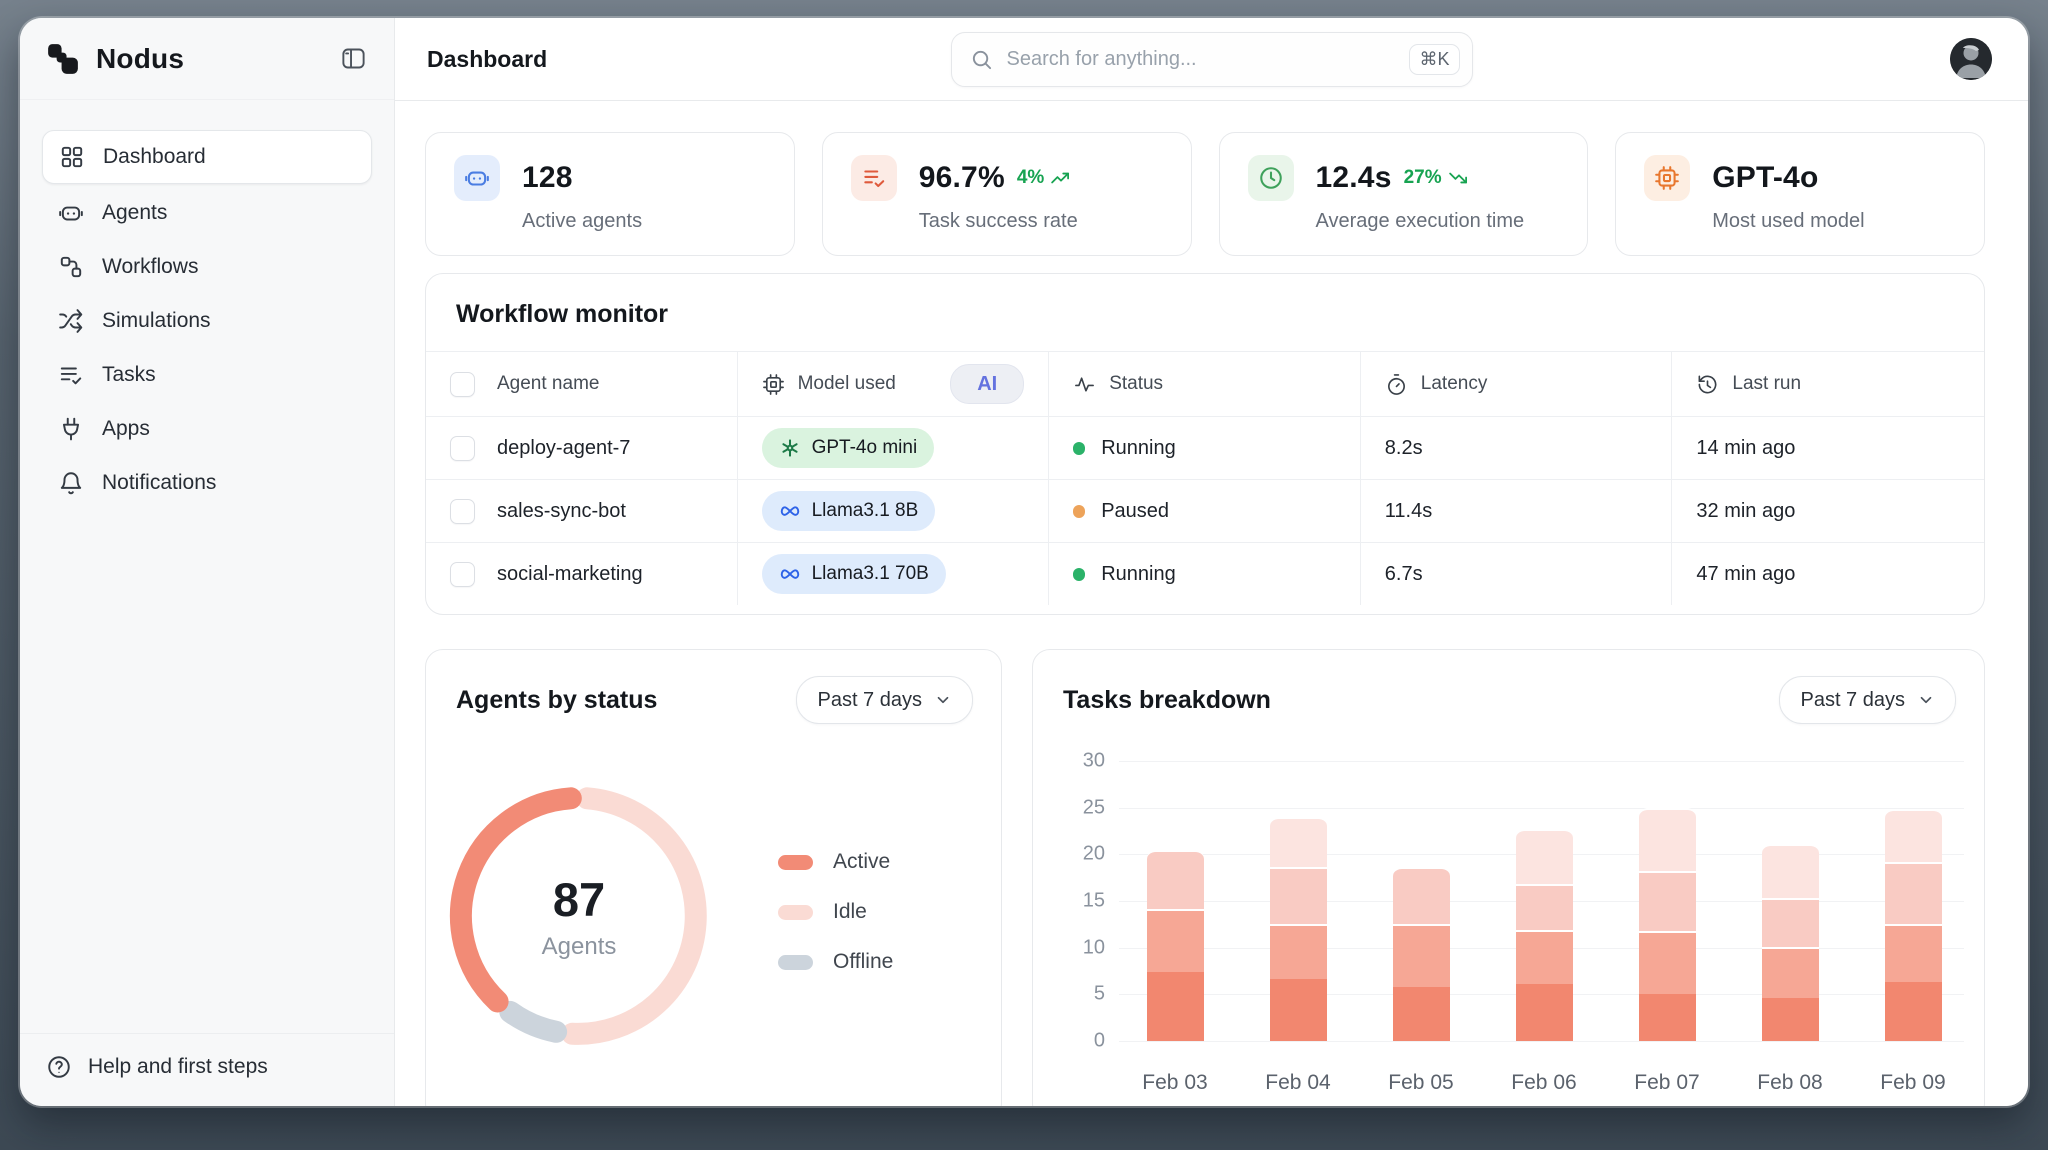  Describe the element at coordinates (1913, 1082) in the screenshot. I see `x-axis-label: Feb 09` at that location.